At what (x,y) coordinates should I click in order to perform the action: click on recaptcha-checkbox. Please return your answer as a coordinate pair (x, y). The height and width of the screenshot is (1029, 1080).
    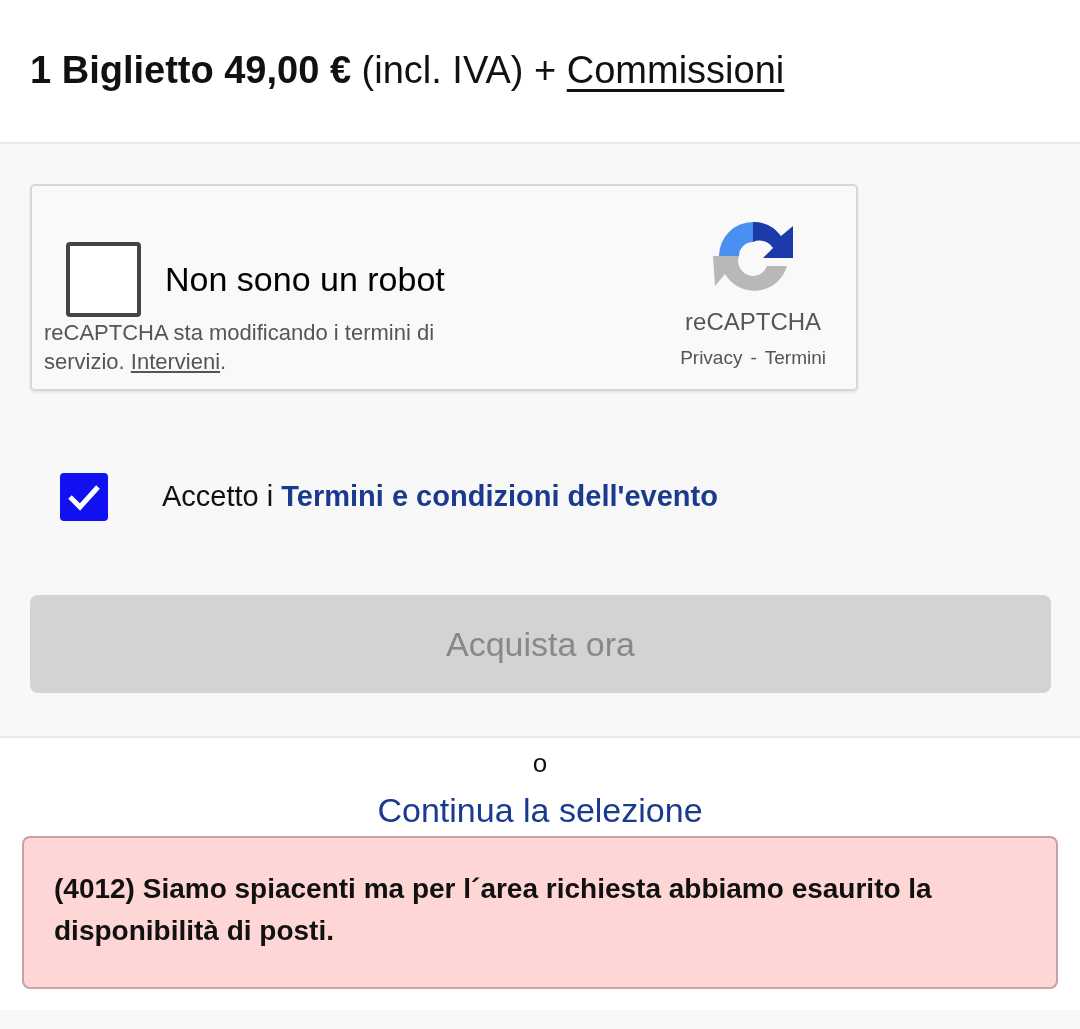
    Looking at the image, I should click on (103, 279).